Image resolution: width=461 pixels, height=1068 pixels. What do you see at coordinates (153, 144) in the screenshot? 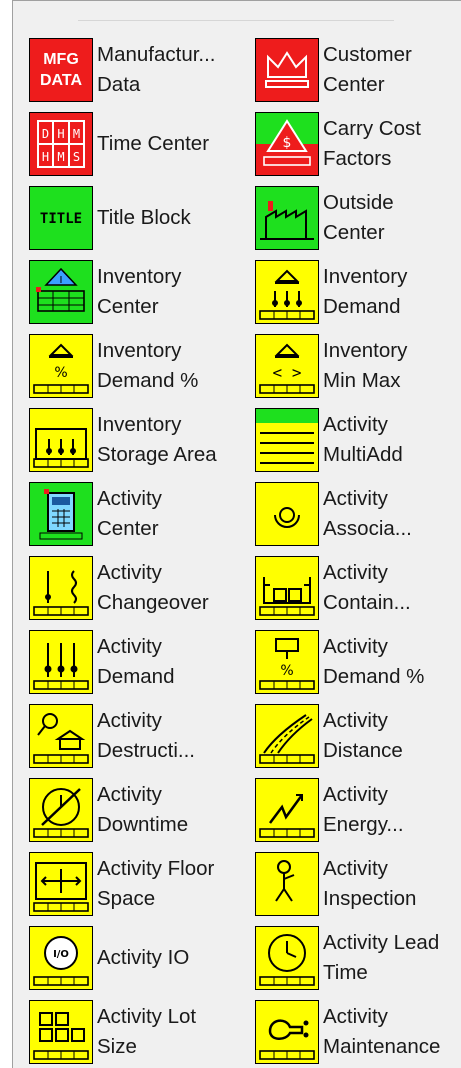
I see `palette-item-label: Time Center` at bounding box center [153, 144].